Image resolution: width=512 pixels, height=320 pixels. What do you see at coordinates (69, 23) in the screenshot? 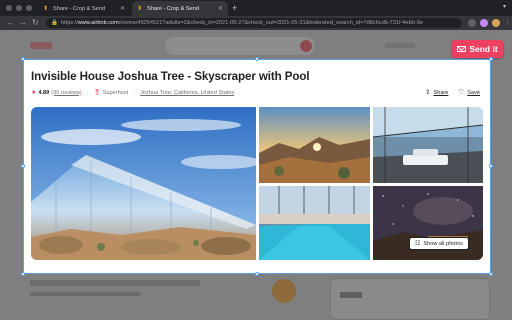
I see `url-prefix: https://` at bounding box center [69, 23].